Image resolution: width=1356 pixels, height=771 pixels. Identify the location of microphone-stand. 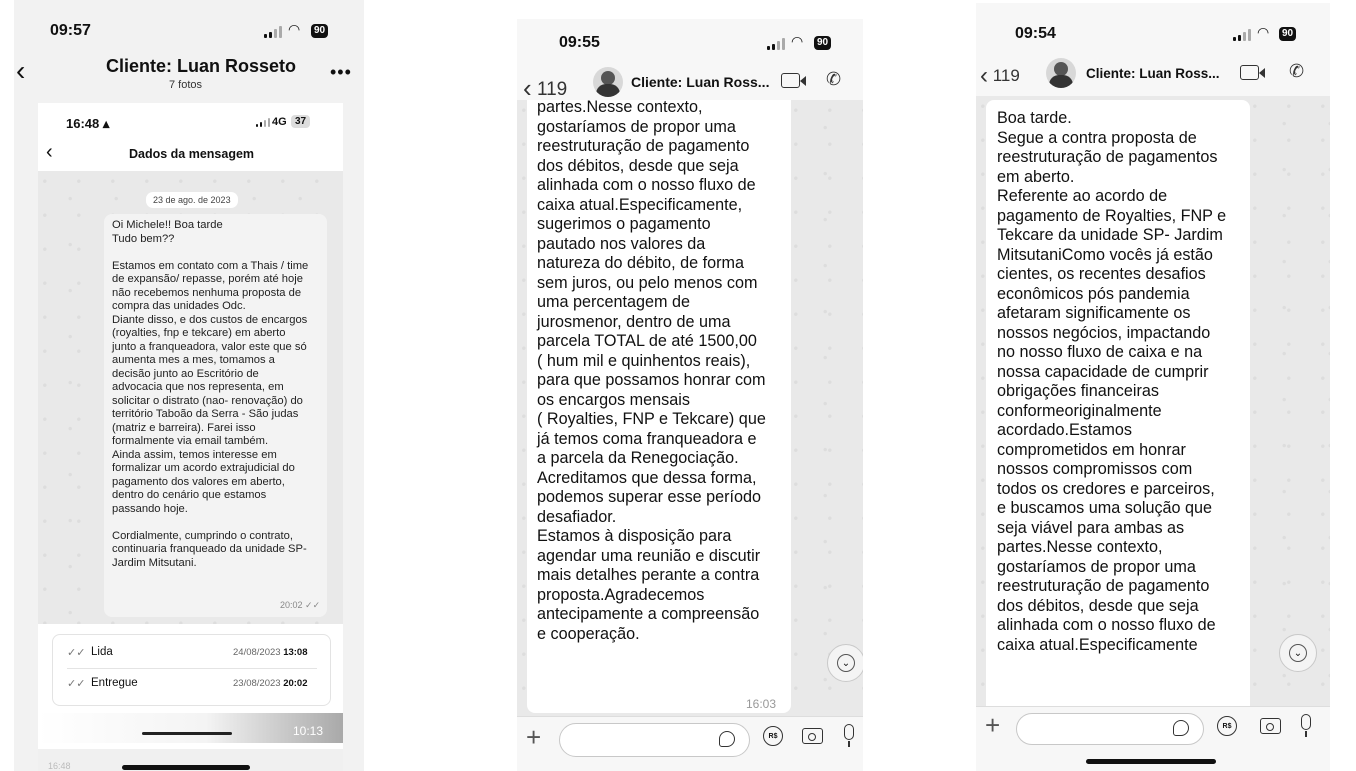
(1306, 734).